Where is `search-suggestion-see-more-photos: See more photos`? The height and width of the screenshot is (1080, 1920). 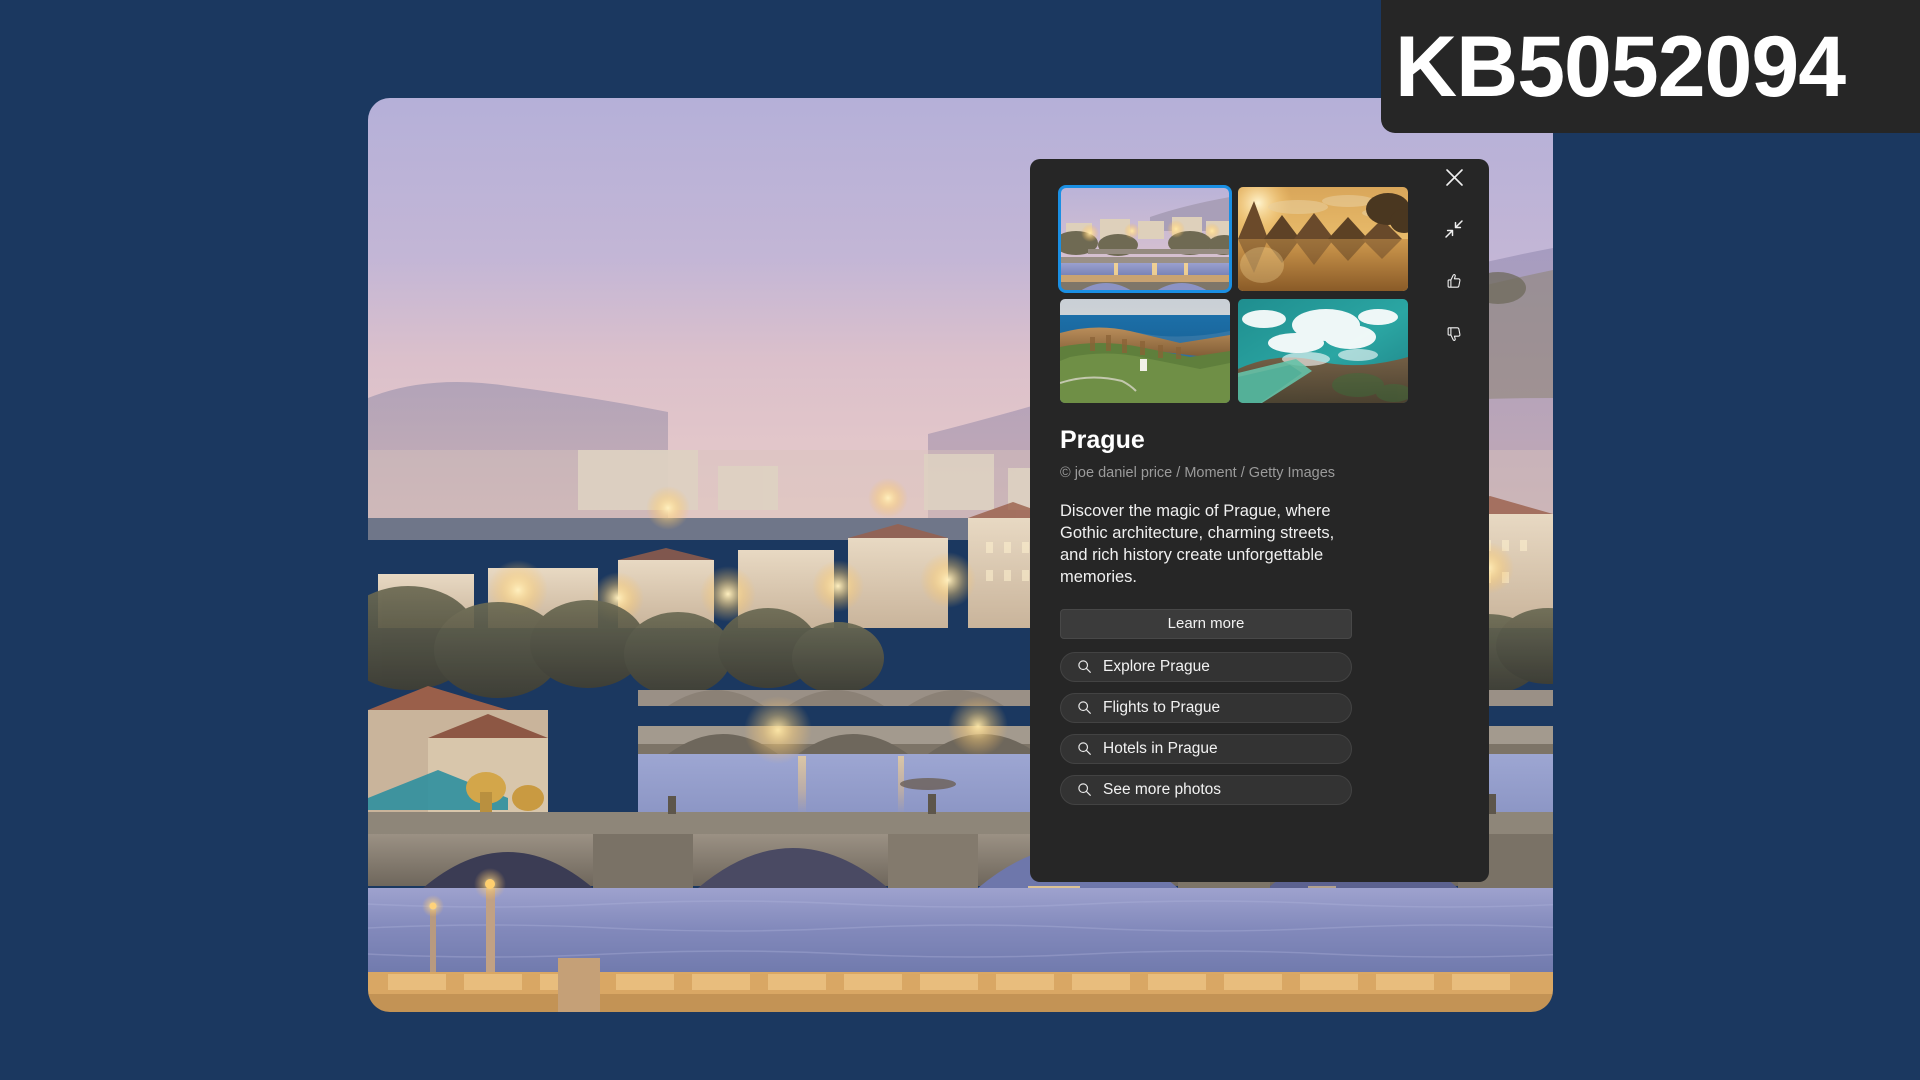 search-suggestion-see-more-photos: See more photos is located at coordinates (1206, 789).